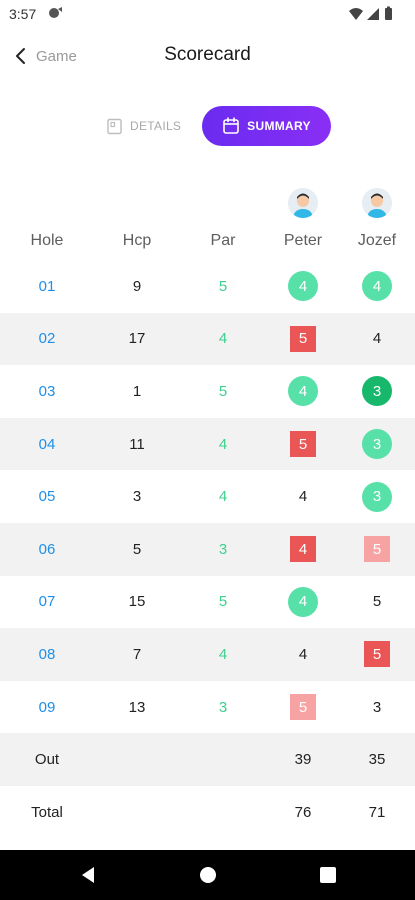  I want to click on document-icon, so click(114, 126).